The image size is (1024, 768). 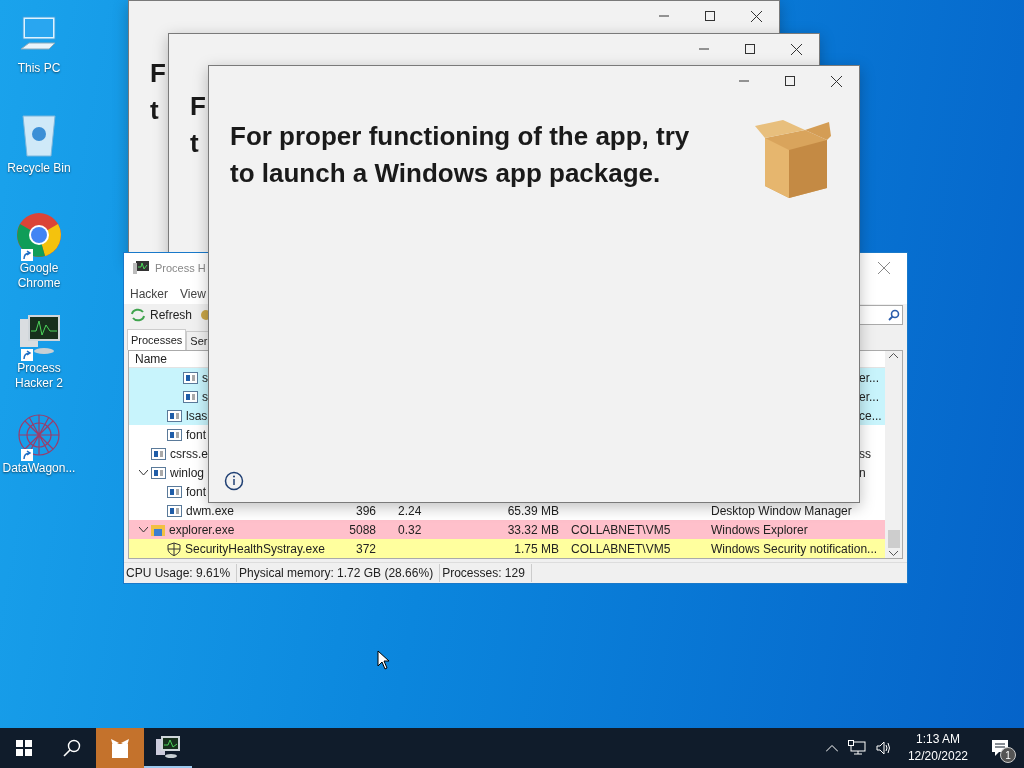 I want to click on table-cell: Windows Explorer, so click(x=759, y=529).